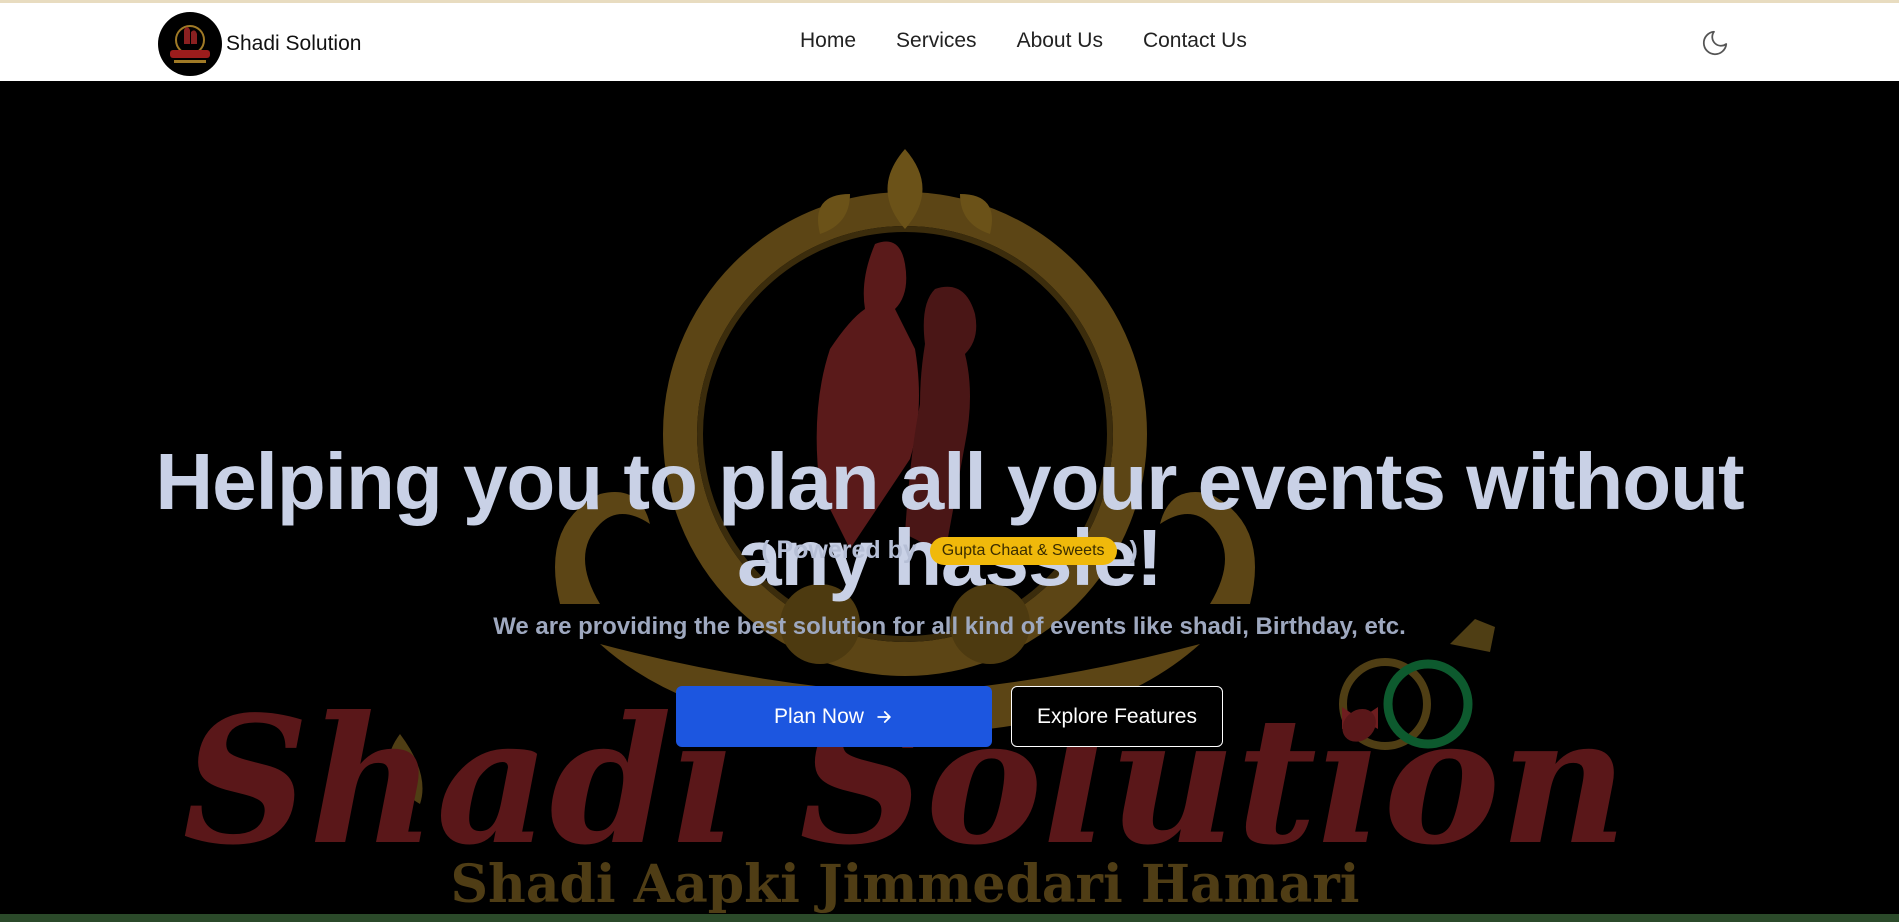 The width and height of the screenshot is (1899, 922). I want to click on plan-now-button: Plan Now, so click(834, 716).